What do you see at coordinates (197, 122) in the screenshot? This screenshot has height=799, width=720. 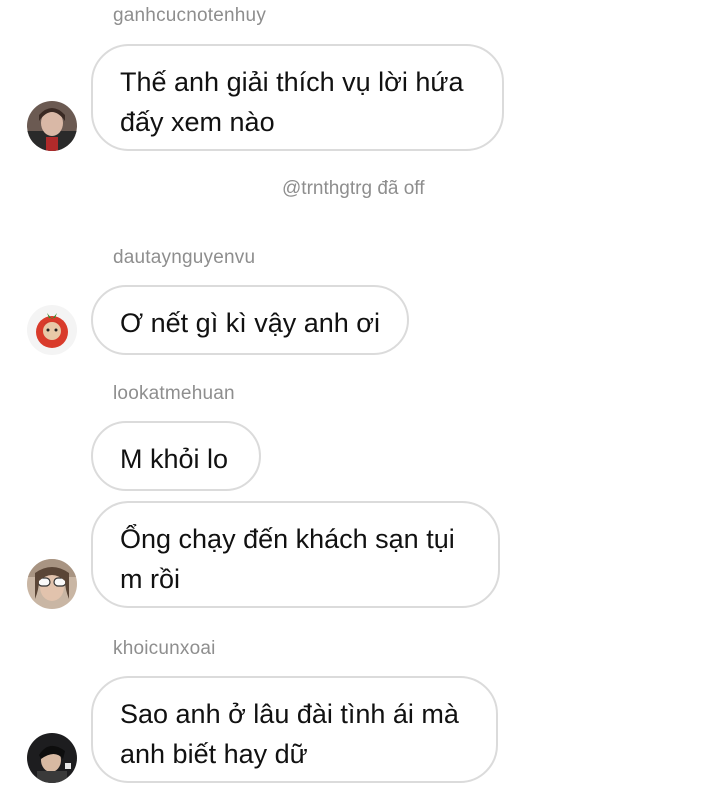 I see `message-line: đấy xem nào` at bounding box center [197, 122].